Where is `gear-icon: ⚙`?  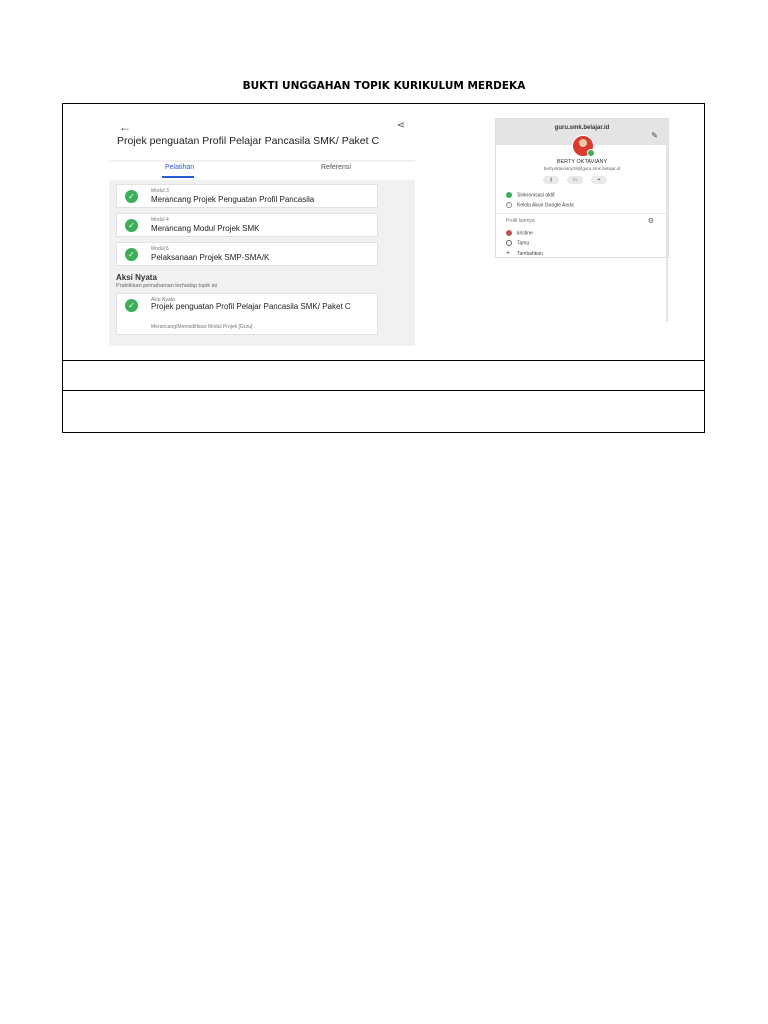
gear-icon: ⚙ is located at coordinates (651, 221).